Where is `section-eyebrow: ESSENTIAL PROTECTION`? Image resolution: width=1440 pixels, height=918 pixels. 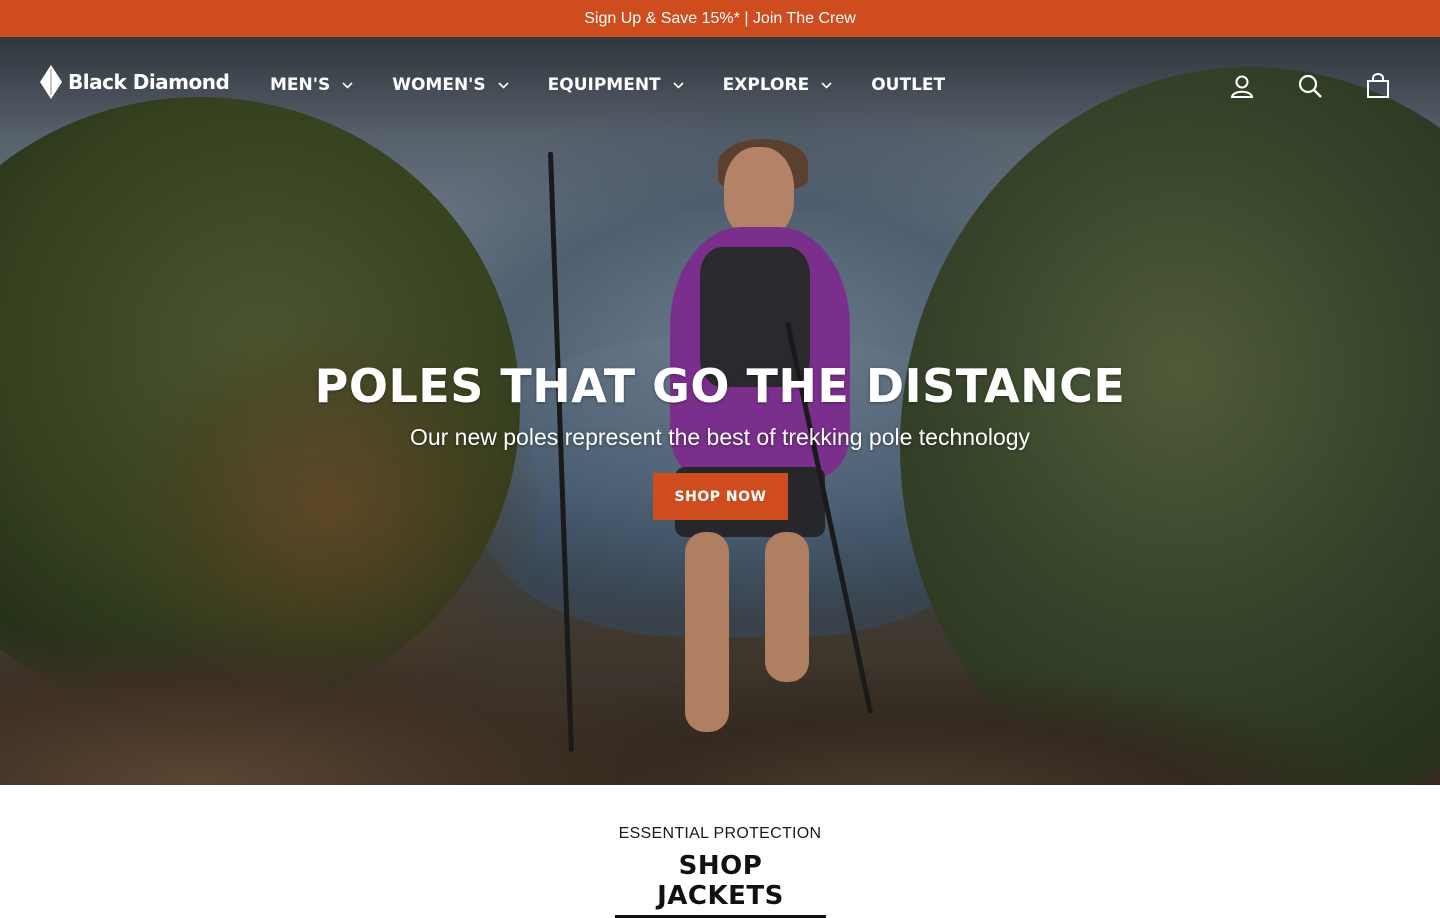
section-eyebrow: ESSENTIAL PROTECTION is located at coordinates (720, 833).